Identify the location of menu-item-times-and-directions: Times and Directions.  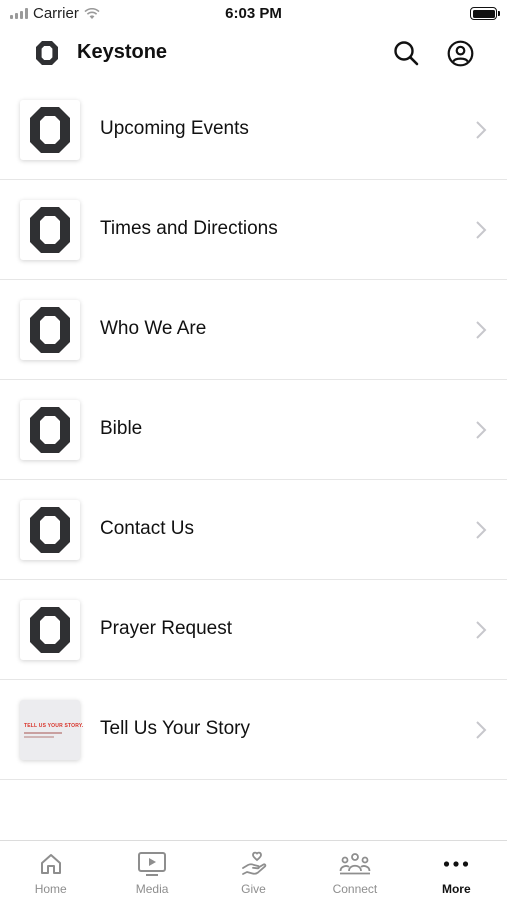
(253, 230).